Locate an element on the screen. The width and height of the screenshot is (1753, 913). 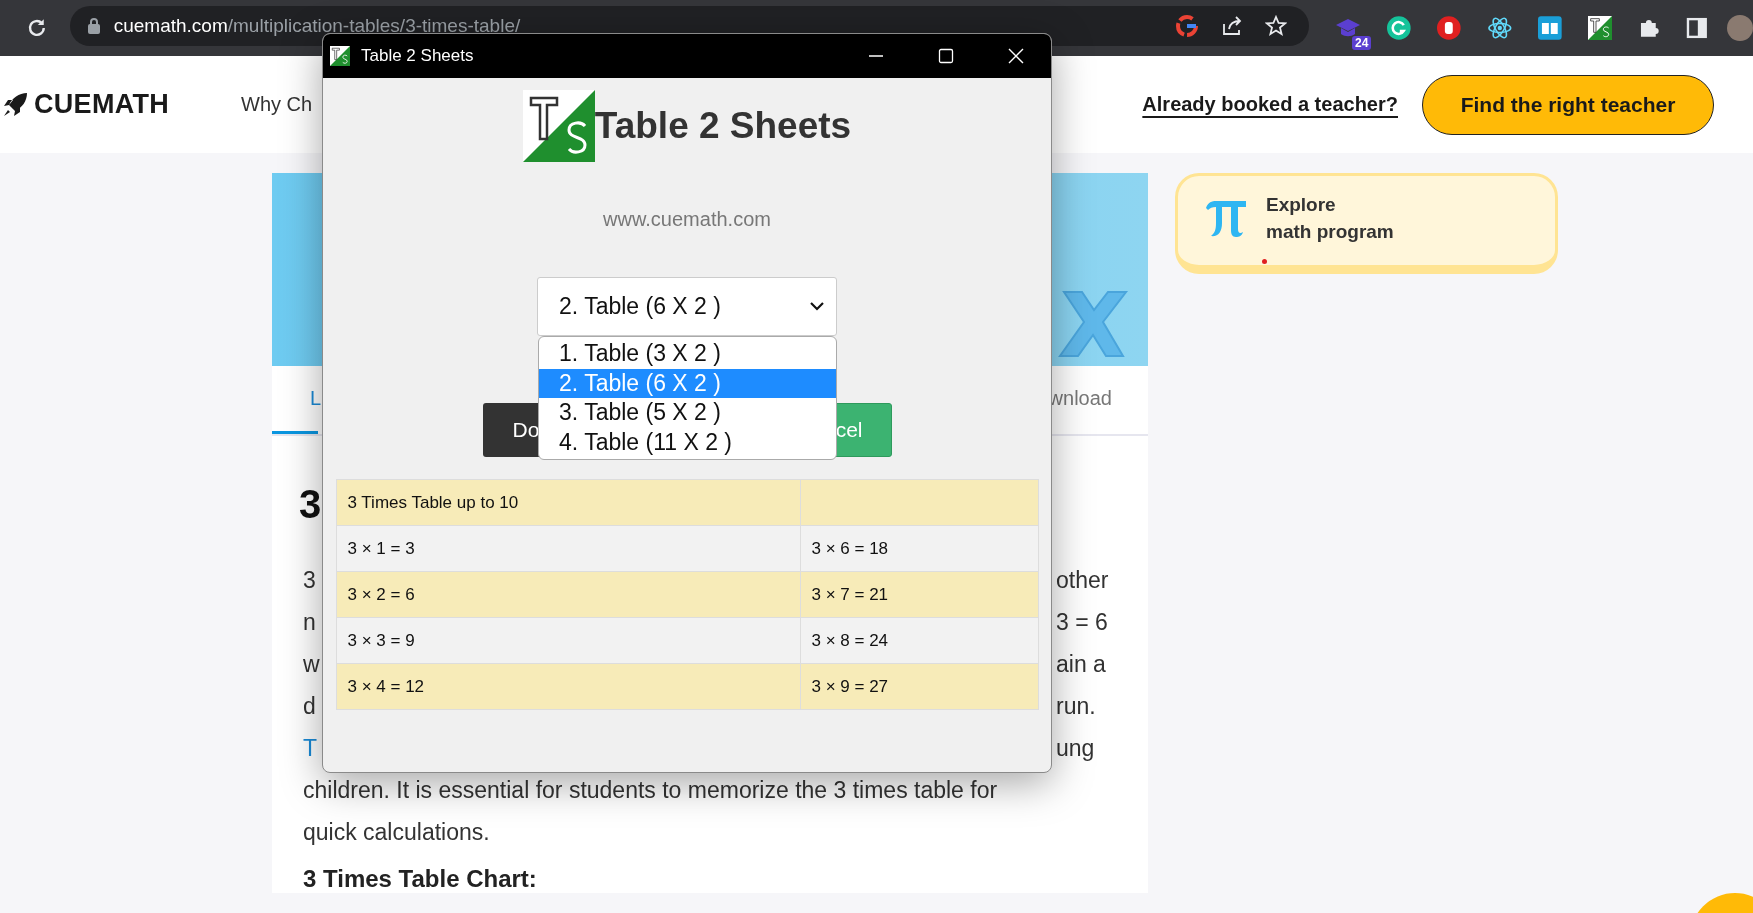
nav-link: Why Ch is located at coordinates (277, 104).